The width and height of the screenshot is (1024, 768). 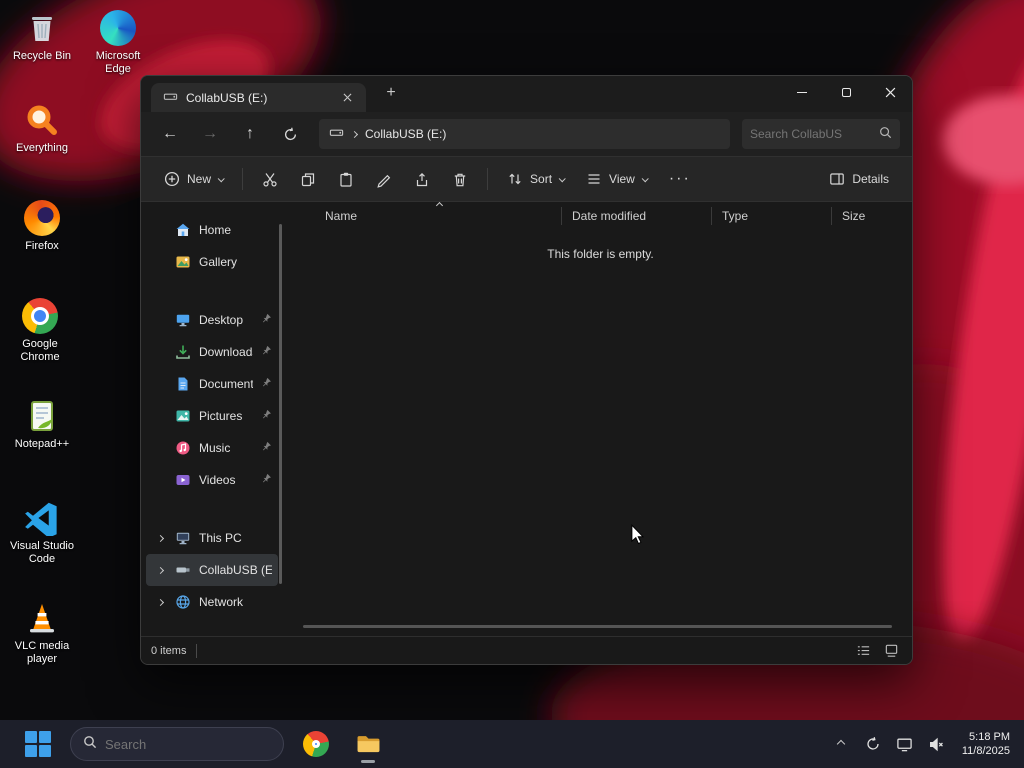 What do you see at coordinates (368, 761) in the screenshot?
I see `active-app-indicator` at bounding box center [368, 761].